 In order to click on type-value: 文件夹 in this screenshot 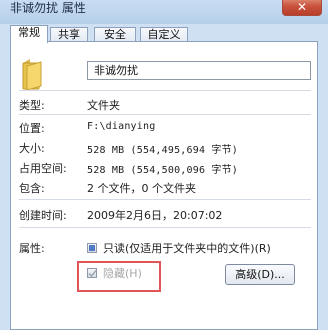, I will do `click(103, 105)`.